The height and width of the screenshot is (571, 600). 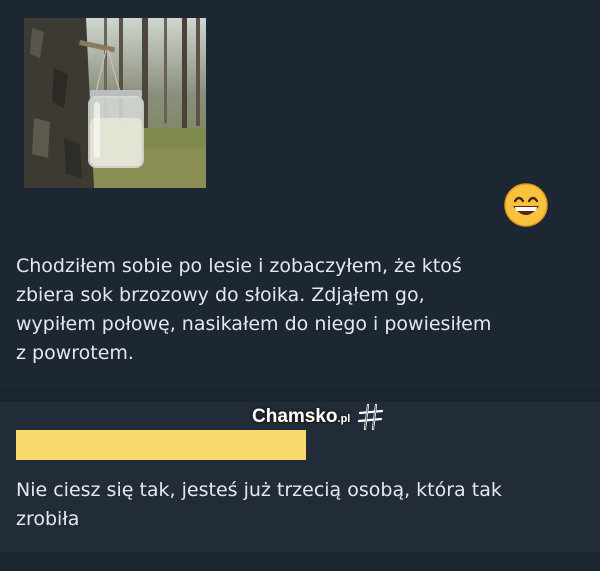 I want to click on birch-jar-image, so click(x=115, y=103).